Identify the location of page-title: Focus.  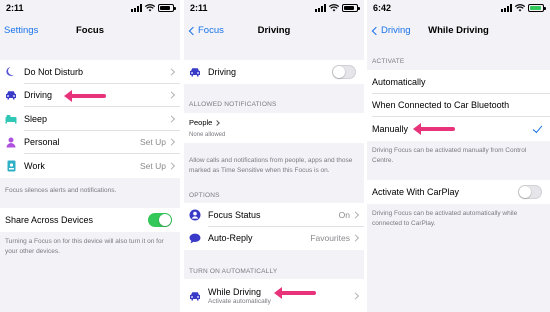
(90, 30).